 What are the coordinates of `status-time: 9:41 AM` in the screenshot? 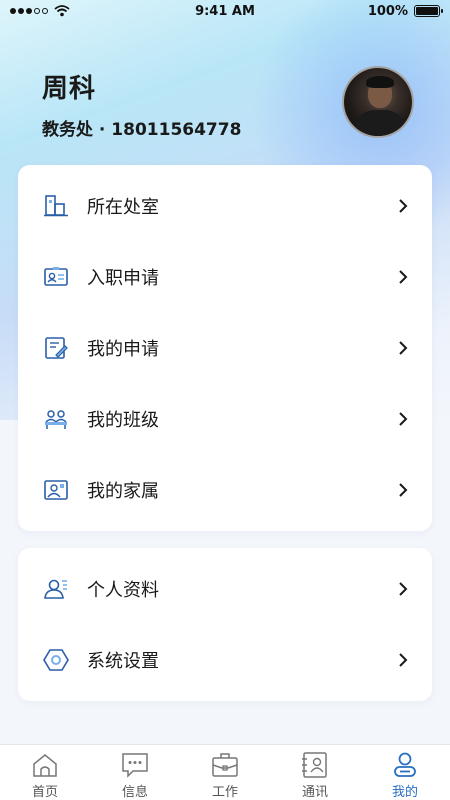 It's located at (225, 11).